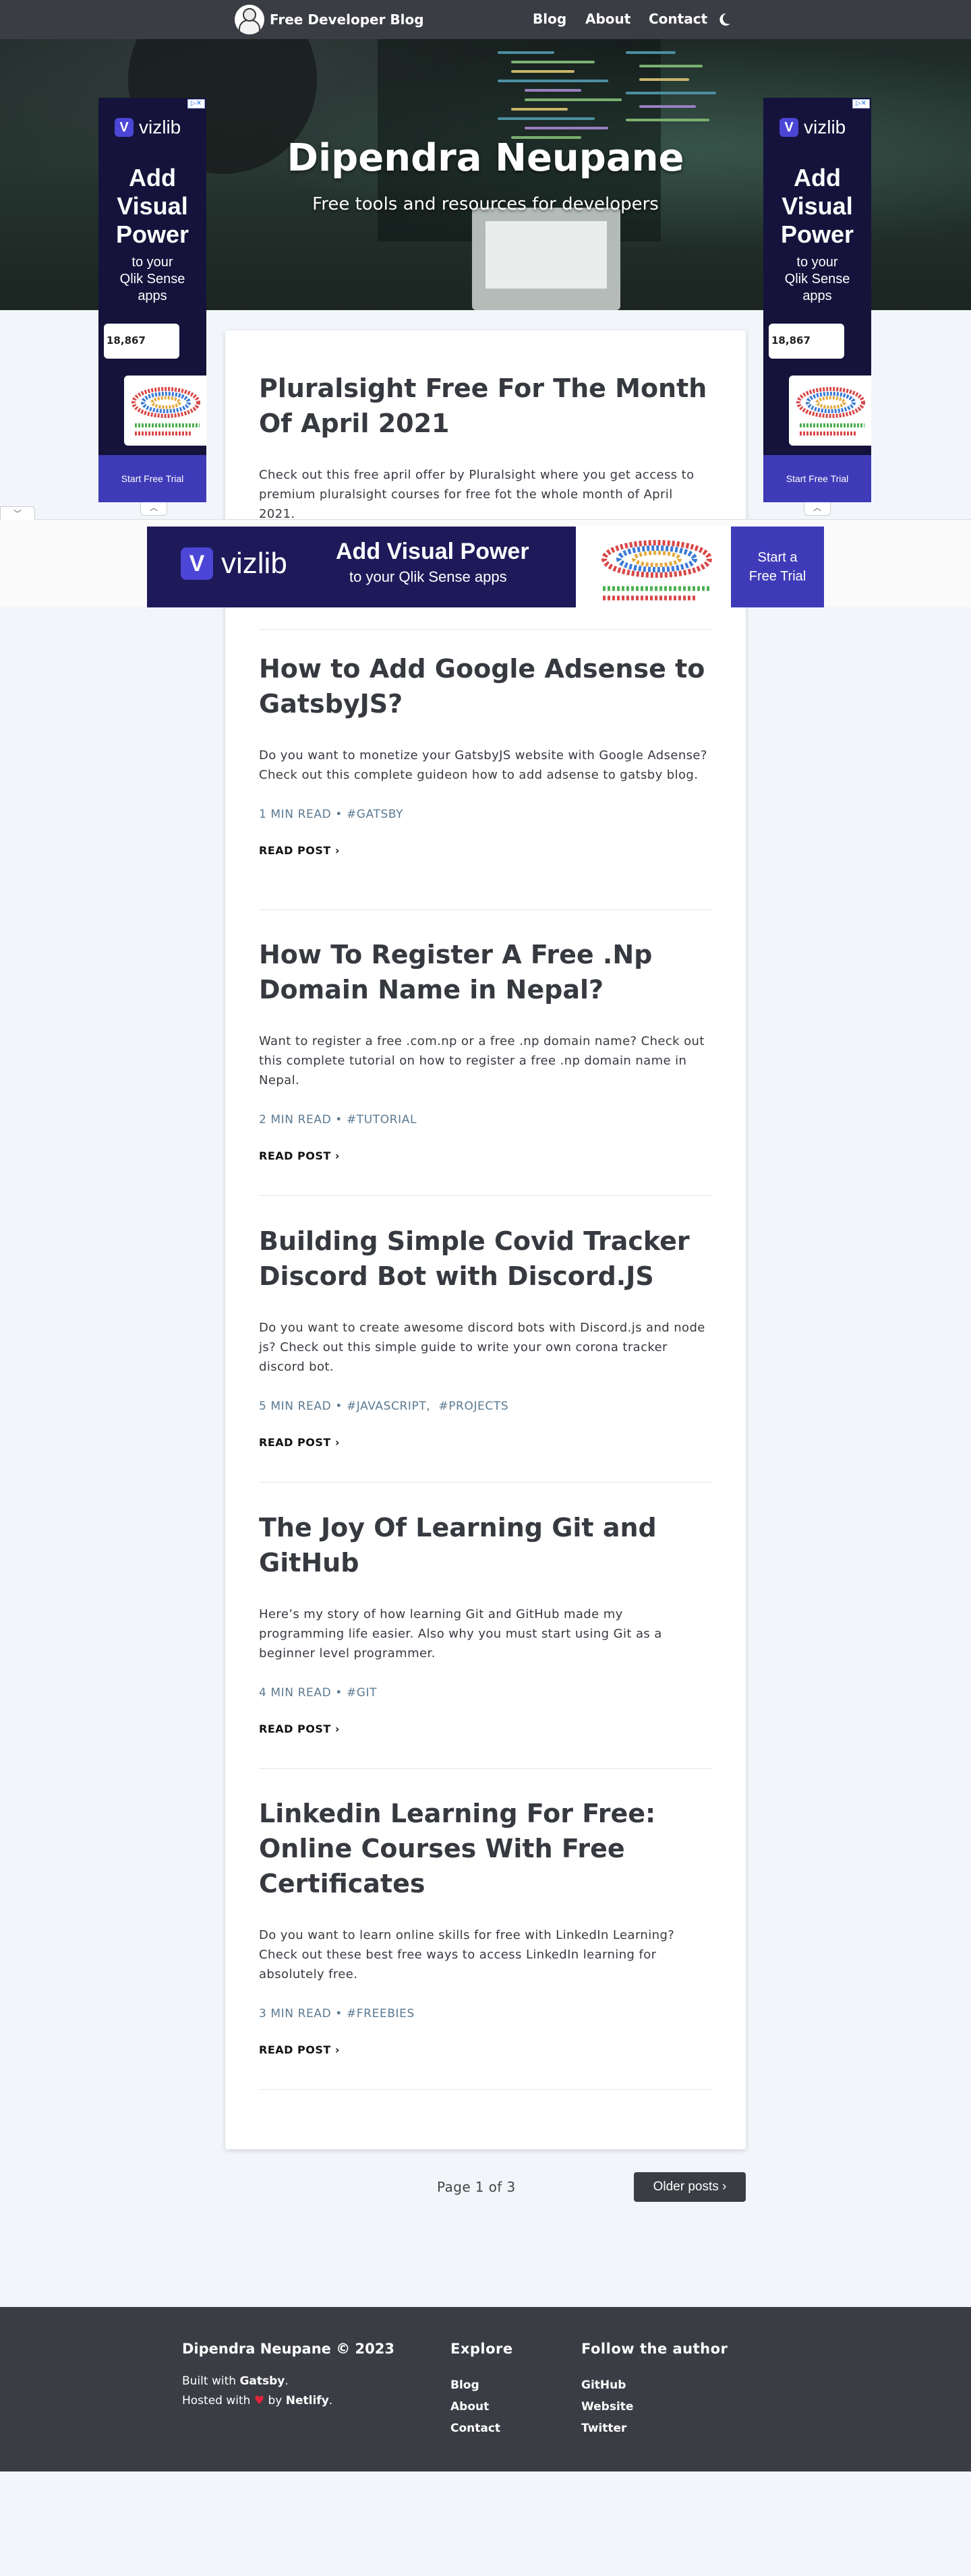 The height and width of the screenshot is (2576, 971). Describe the element at coordinates (347, 20) in the screenshot. I see `brand-name: Free Developer Blog` at that location.